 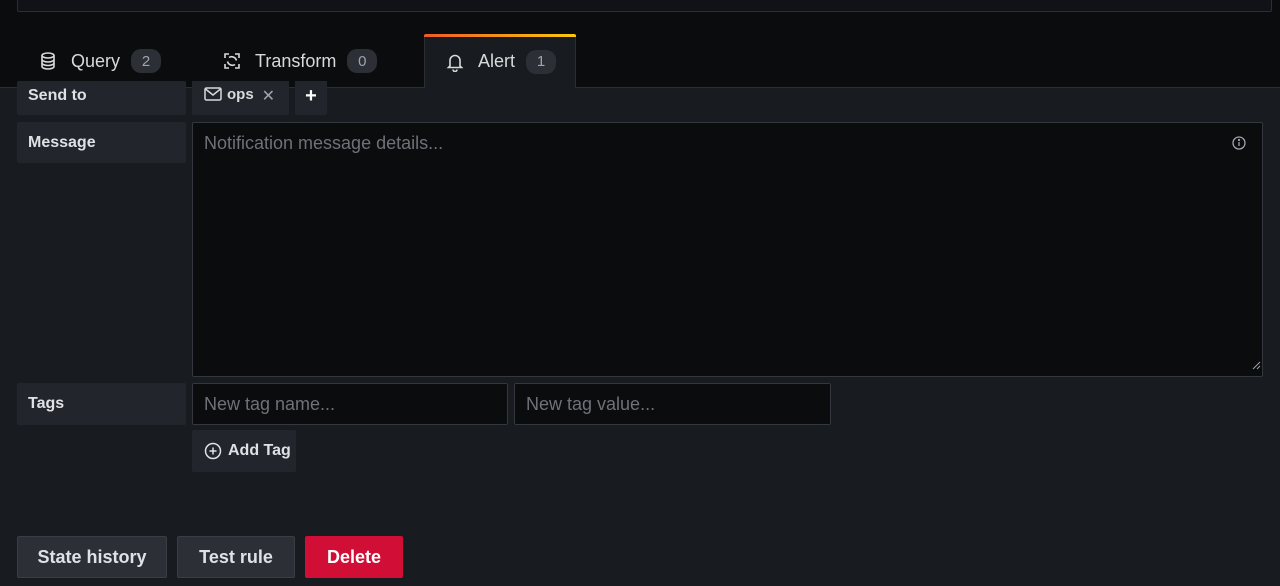 What do you see at coordinates (213, 451) in the screenshot?
I see `plus-circle-icon` at bounding box center [213, 451].